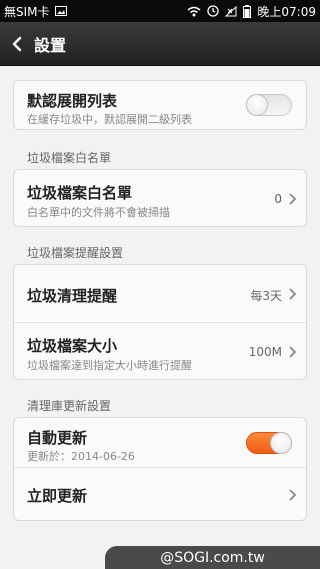  What do you see at coordinates (266, 296) in the screenshot?
I see `cleanup-reminder-value: 每3天` at bounding box center [266, 296].